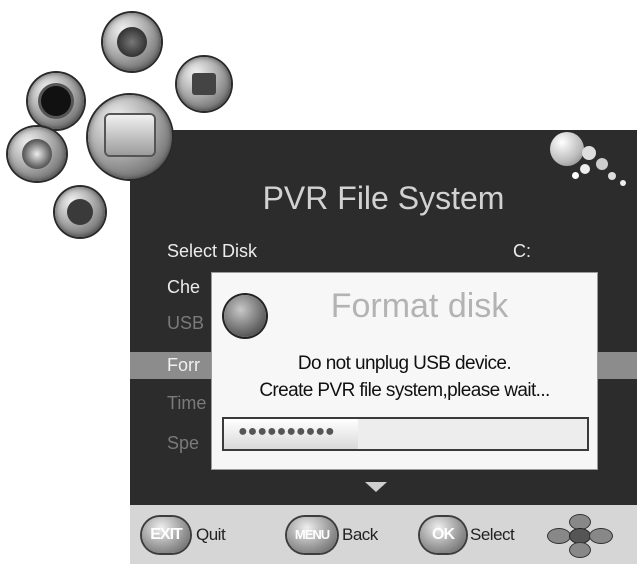 The width and height of the screenshot is (637, 564). Describe the element at coordinates (522, 251) in the screenshot. I see `menu-item-value: C:` at that location.